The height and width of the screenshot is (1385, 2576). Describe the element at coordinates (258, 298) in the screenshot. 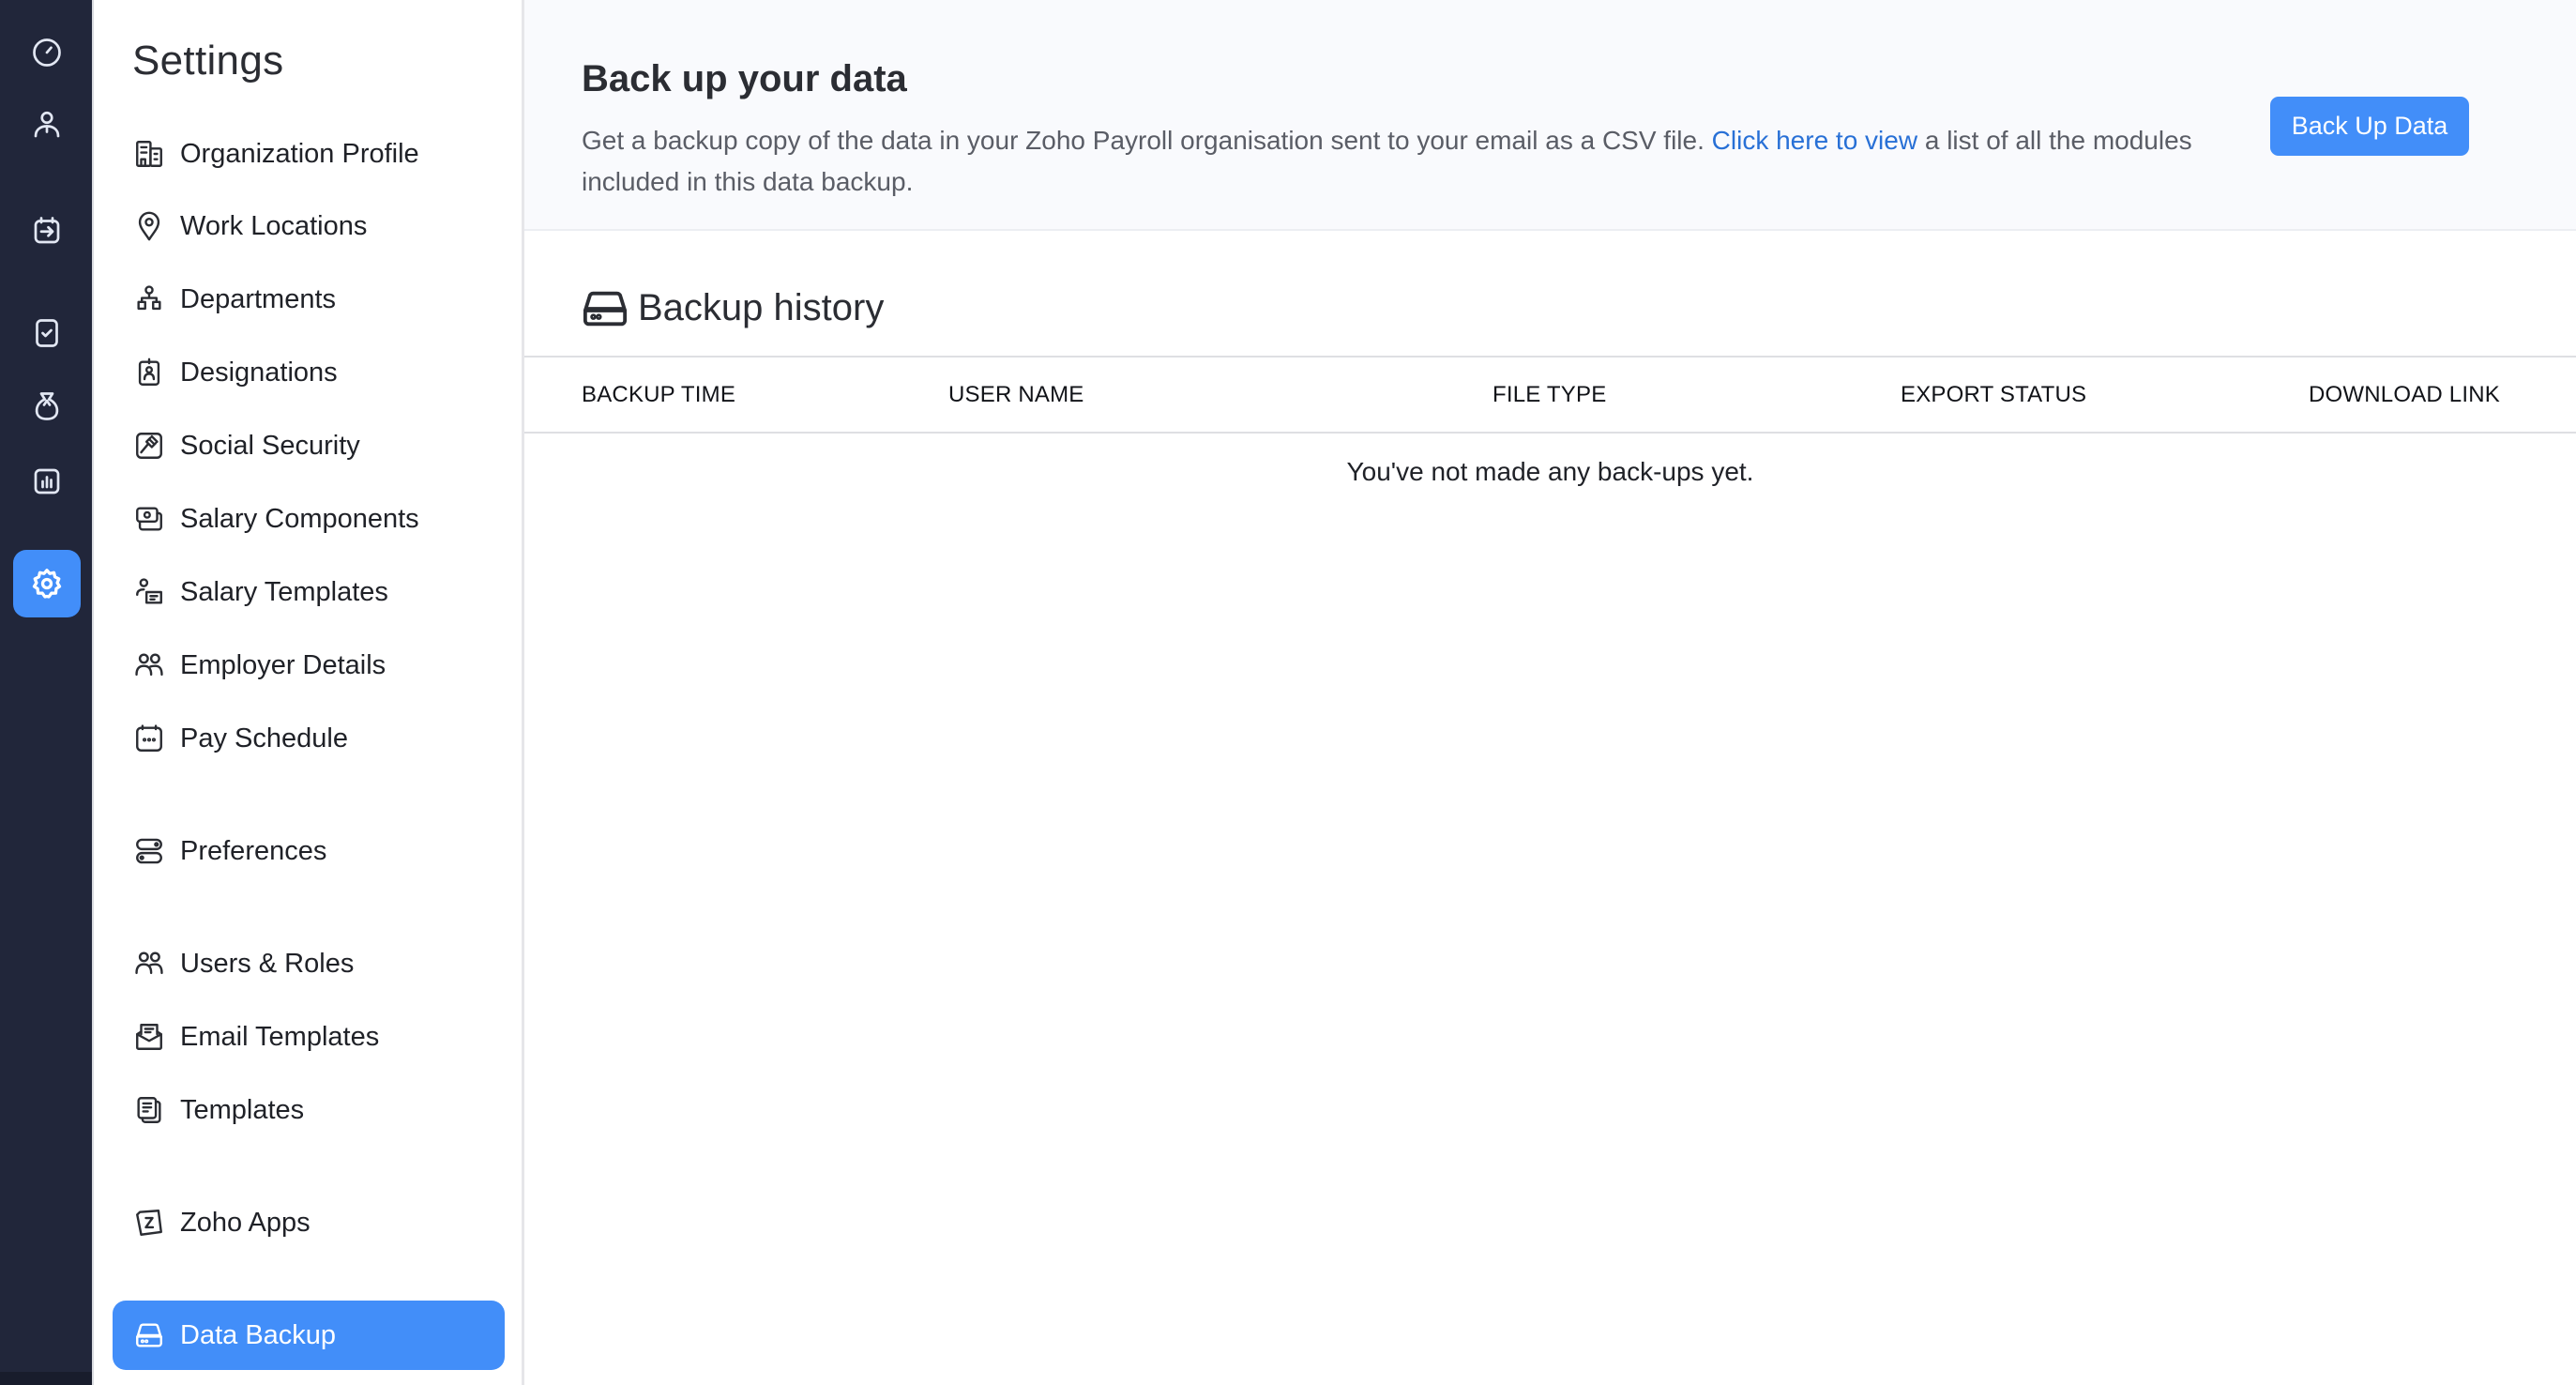

I see `sidebar-item-label: Departments` at that location.